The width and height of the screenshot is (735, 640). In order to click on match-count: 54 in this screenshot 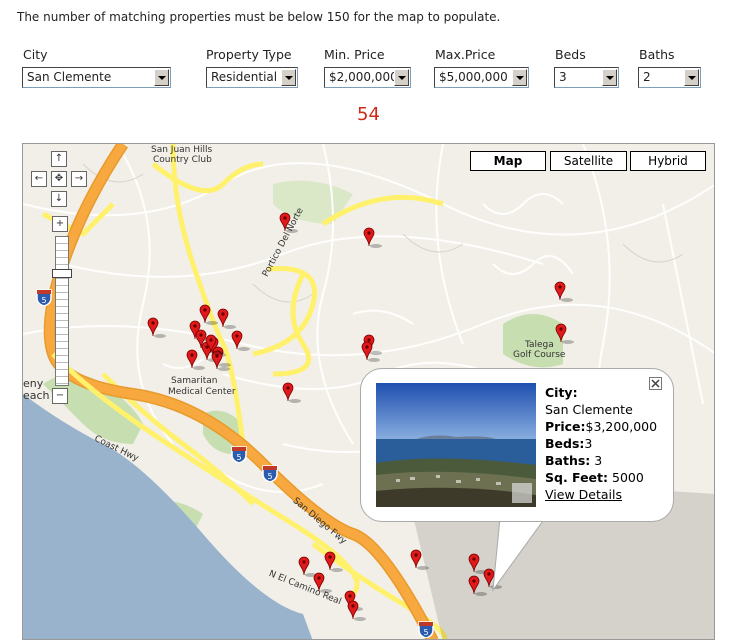, I will do `click(368, 114)`.